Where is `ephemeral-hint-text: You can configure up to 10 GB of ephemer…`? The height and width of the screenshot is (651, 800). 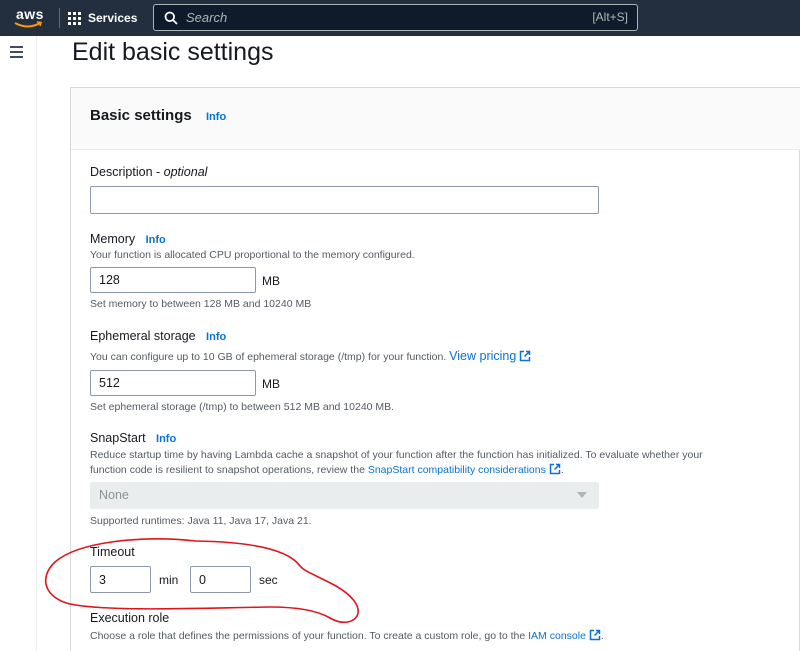
ephemeral-hint-text: You can configure up to 10 GB of ephemer… is located at coordinates (268, 357).